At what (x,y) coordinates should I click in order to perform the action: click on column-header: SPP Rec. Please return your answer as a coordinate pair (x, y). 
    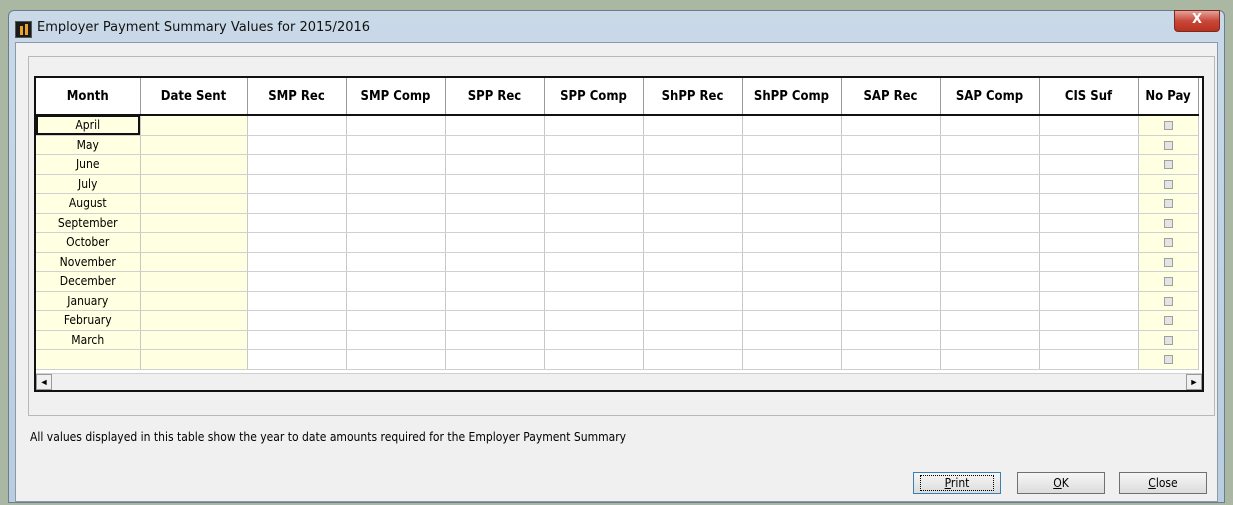
    Looking at the image, I should click on (495, 97).